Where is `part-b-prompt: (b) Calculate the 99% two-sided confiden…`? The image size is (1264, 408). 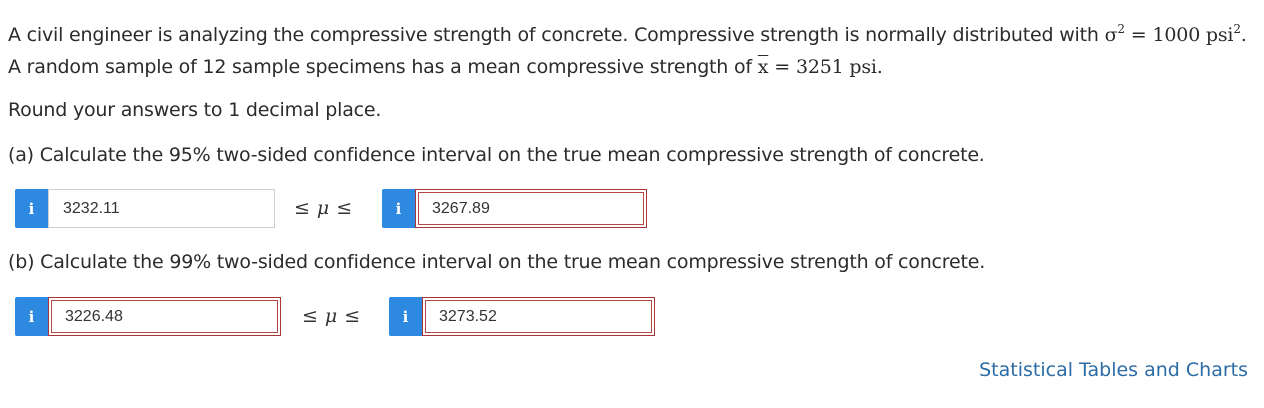
part-b-prompt: (b) Calculate the 99% two-sided confiden… is located at coordinates (497, 262).